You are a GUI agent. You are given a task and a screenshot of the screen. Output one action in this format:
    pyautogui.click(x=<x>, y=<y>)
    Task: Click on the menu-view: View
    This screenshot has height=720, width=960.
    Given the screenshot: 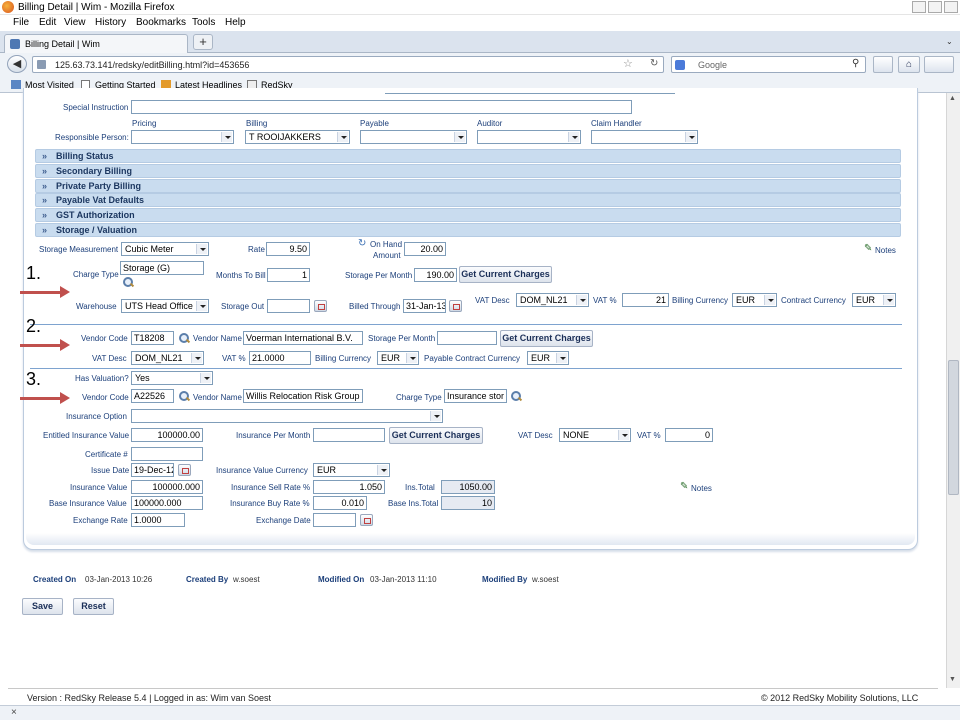 What is the action you would take?
    pyautogui.click(x=75, y=22)
    